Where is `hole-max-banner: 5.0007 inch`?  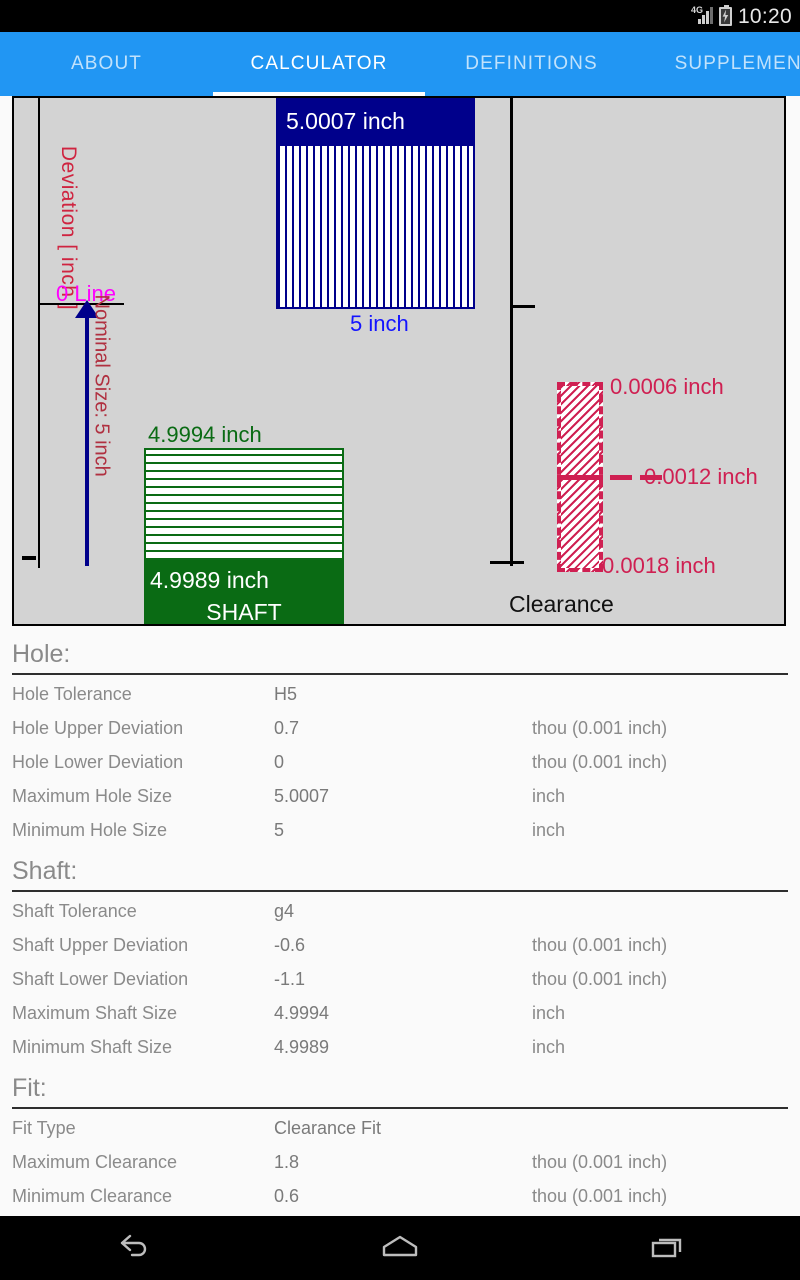 hole-max-banner: 5.0007 inch is located at coordinates (375, 122).